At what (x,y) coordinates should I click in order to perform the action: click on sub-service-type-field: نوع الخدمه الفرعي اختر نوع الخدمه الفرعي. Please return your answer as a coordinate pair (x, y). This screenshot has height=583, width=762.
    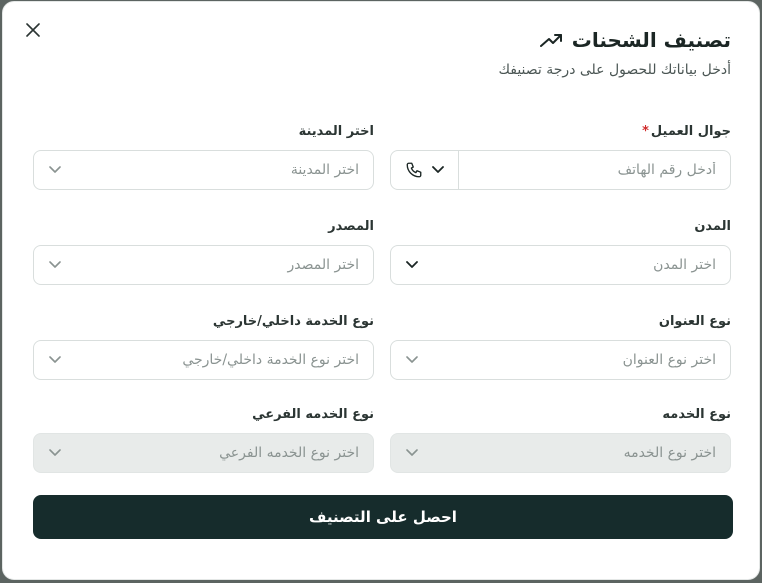
    Looking at the image, I should click on (203, 439).